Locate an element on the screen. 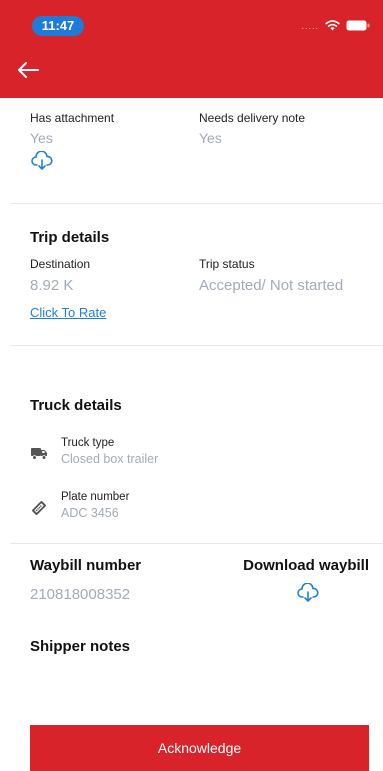 This screenshot has width=383, height=771. destination-value: 8.92 K is located at coordinates (52, 285).